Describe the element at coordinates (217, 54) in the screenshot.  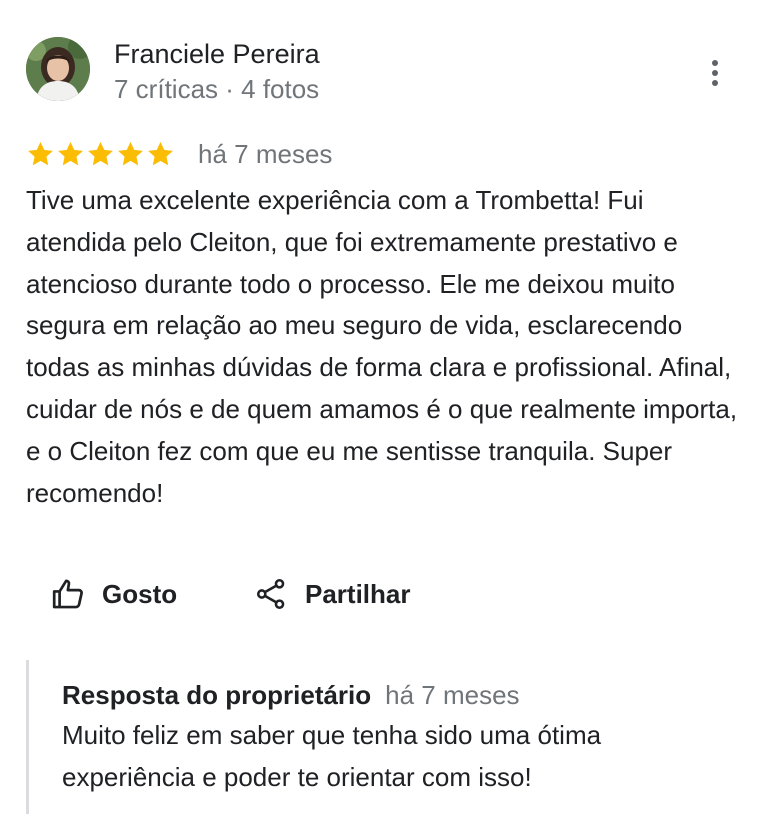
I see `reviewer-name: Franciele Pereira` at that location.